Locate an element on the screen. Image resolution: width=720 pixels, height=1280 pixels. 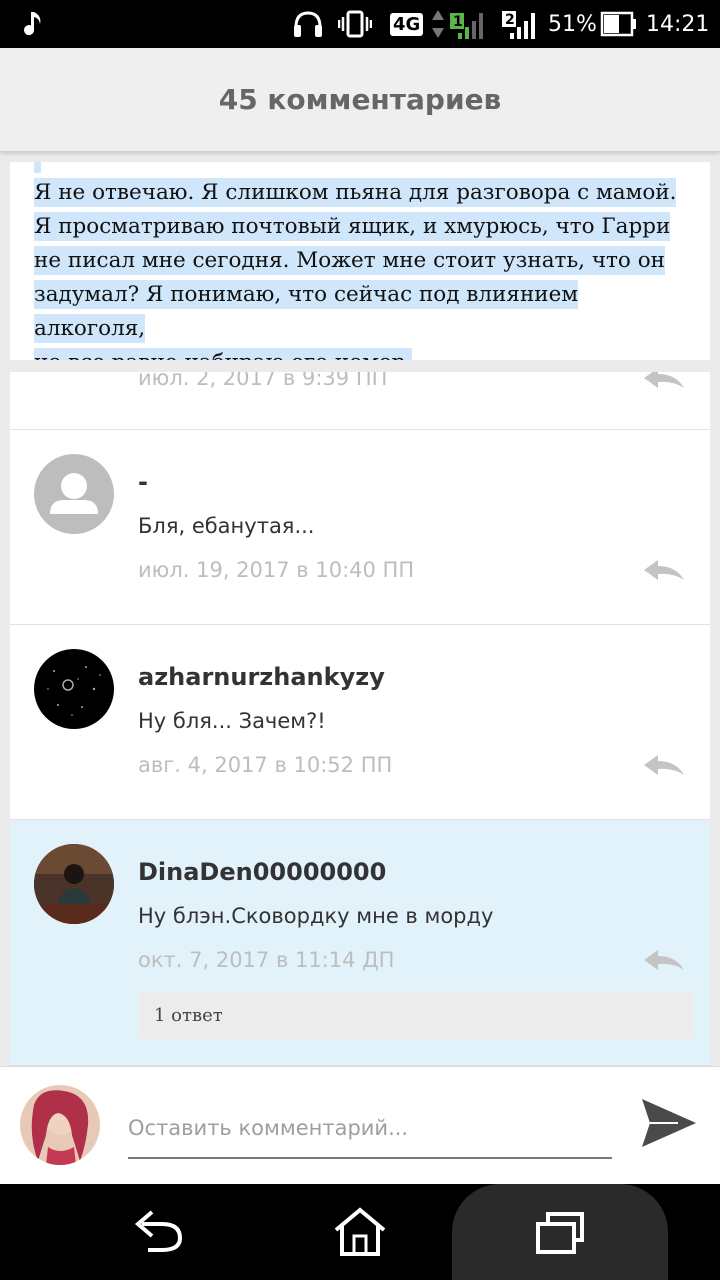
signal-icon-sim1: 1 is located at coordinates (468, 24).